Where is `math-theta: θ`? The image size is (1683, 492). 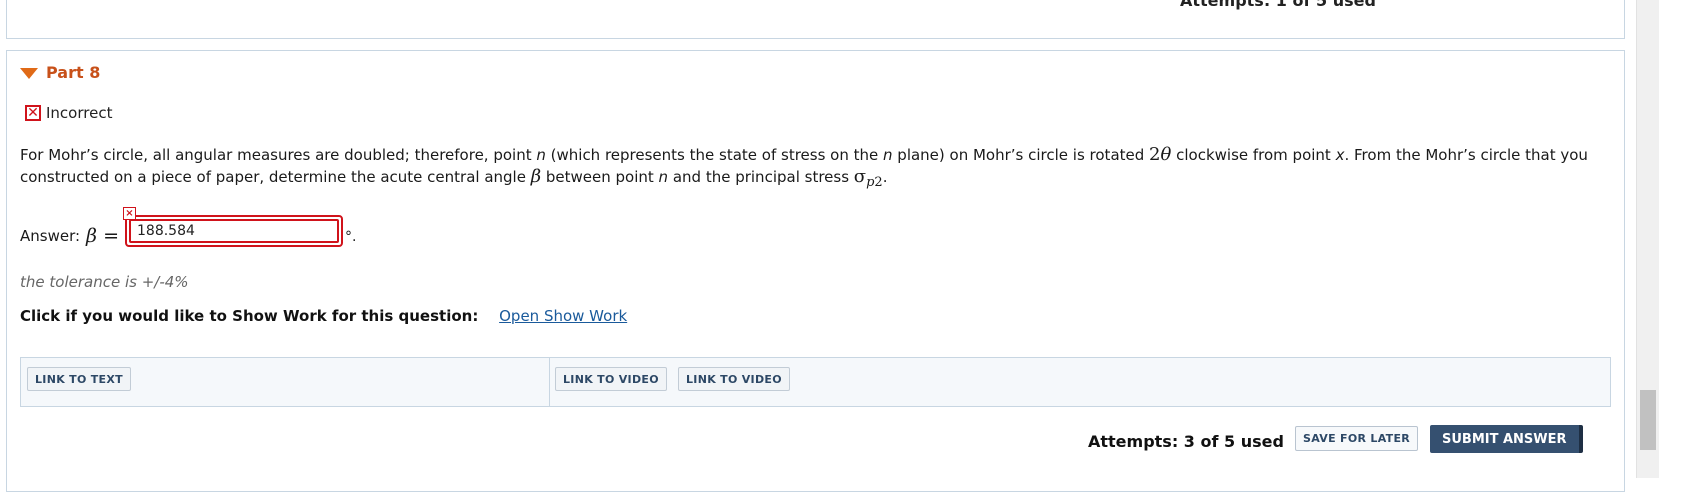
math-theta: θ is located at coordinates (1166, 154).